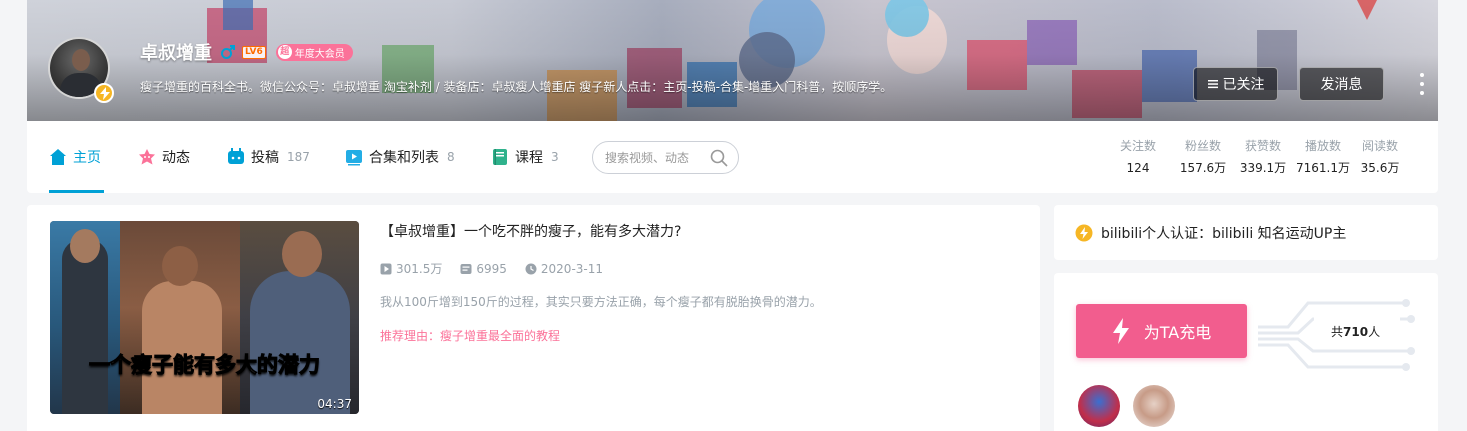  Describe the element at coordinates (1380, 157) in the screenshot. I see `stat-reads: 阅读数 35.6万` at that location.